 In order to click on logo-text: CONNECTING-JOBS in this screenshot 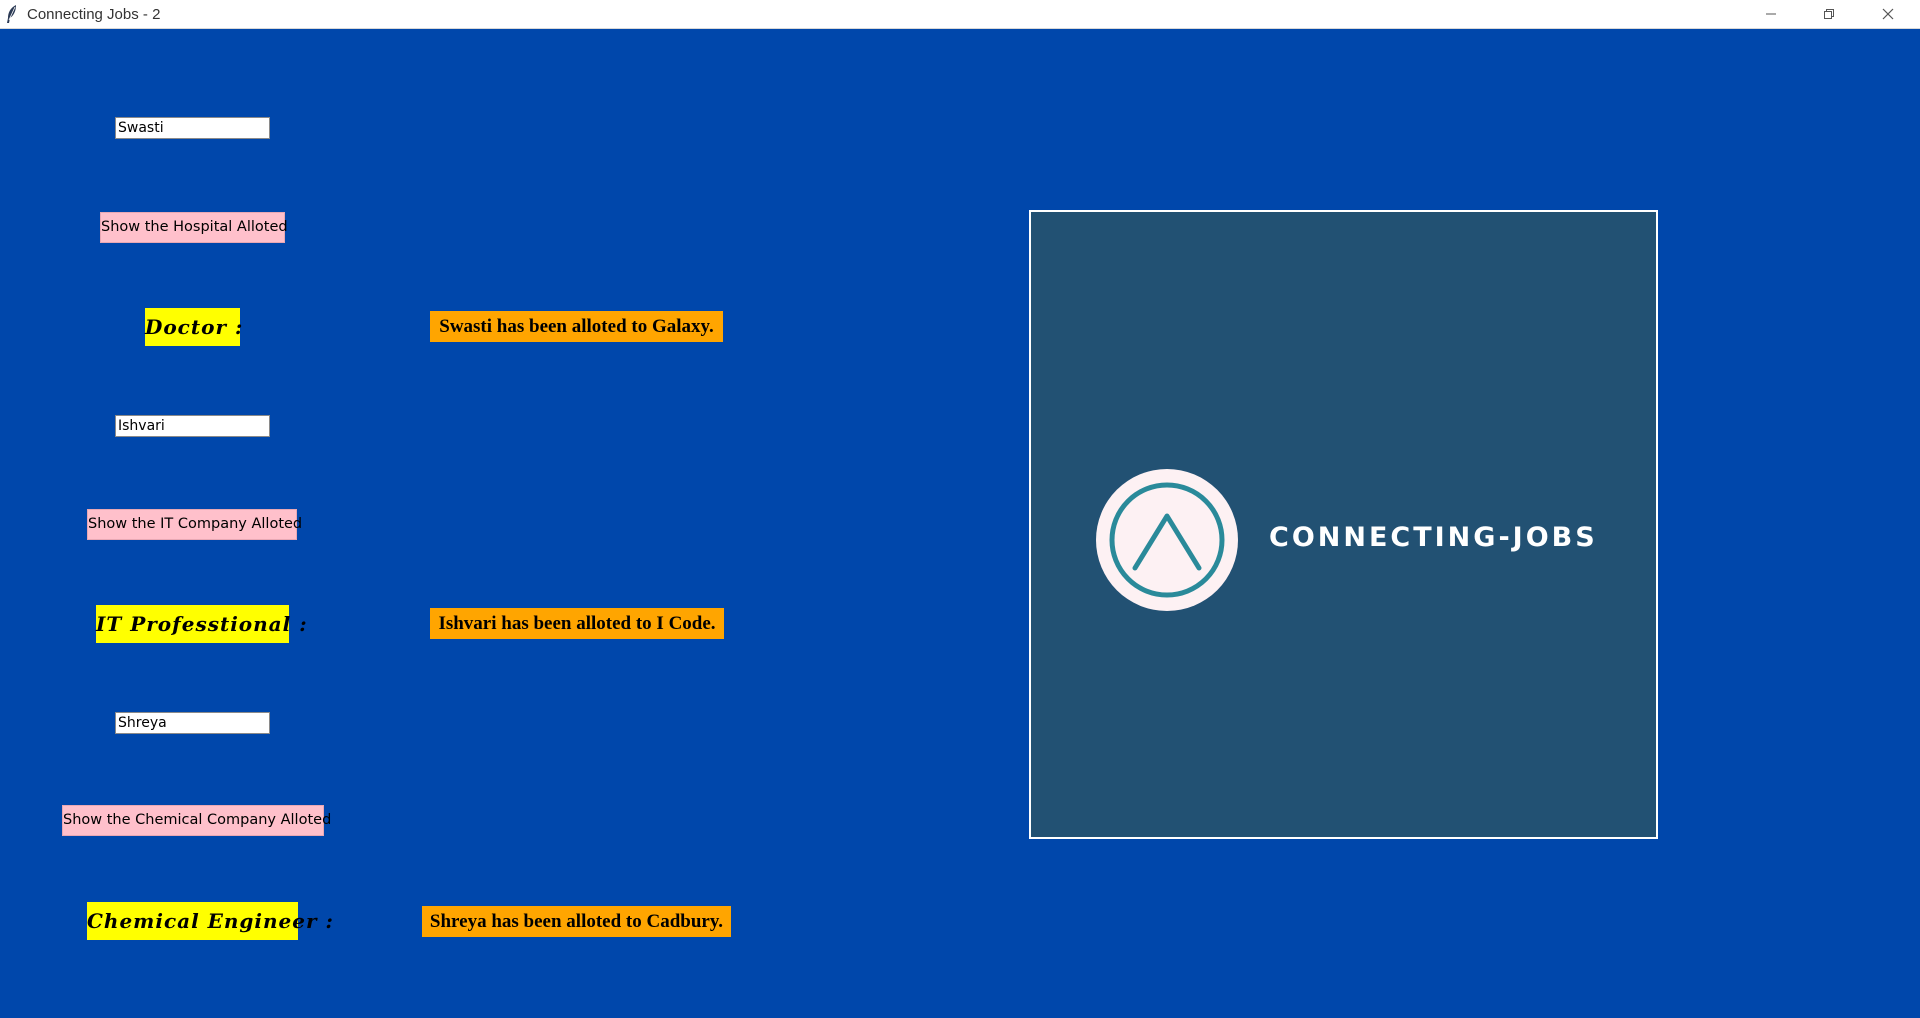, I will do `click(1433, 537)`.